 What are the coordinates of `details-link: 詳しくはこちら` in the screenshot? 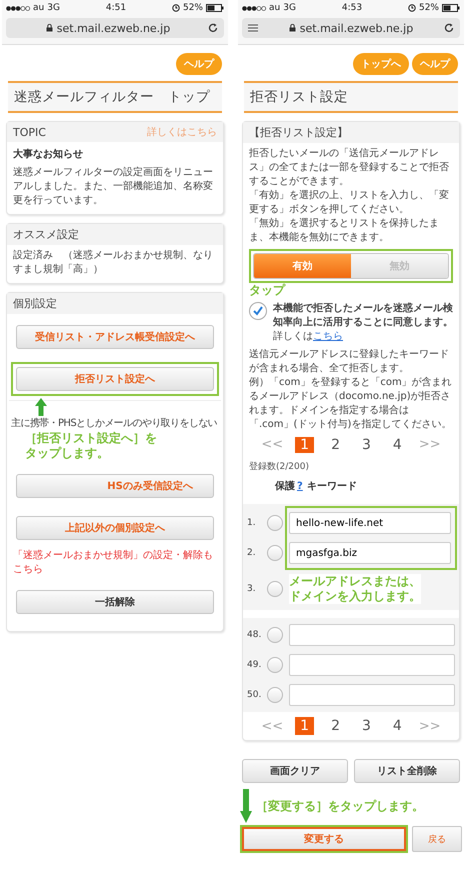 It's located at (182, 132).